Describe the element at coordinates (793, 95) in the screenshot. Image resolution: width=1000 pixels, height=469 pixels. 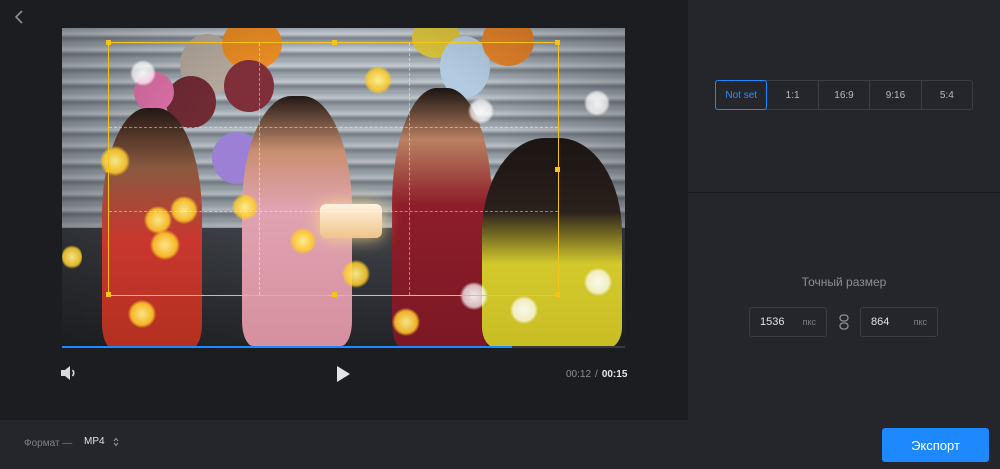
I see `ratio-option: 1:1` at that location.